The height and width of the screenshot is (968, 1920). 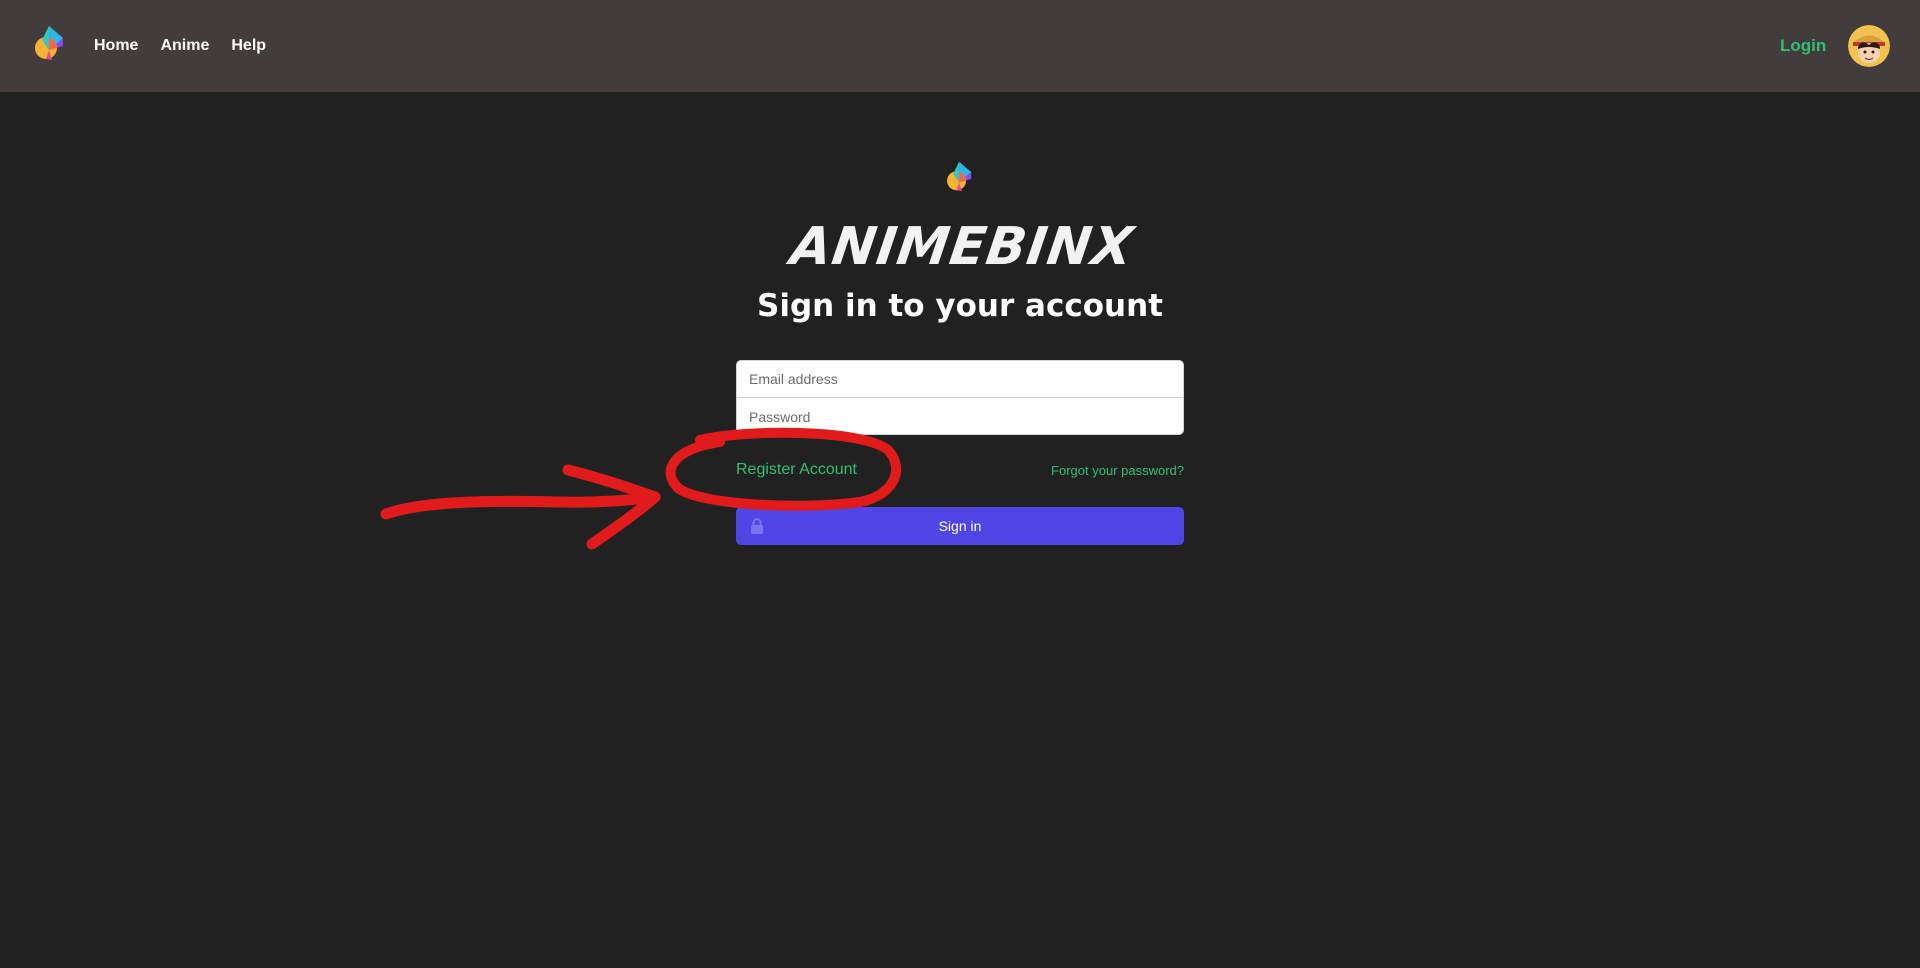 What do you see at coordinates (248, 46) in the screenshot?
I see `nav-link-help: Help` at bounding box center [248, 46].